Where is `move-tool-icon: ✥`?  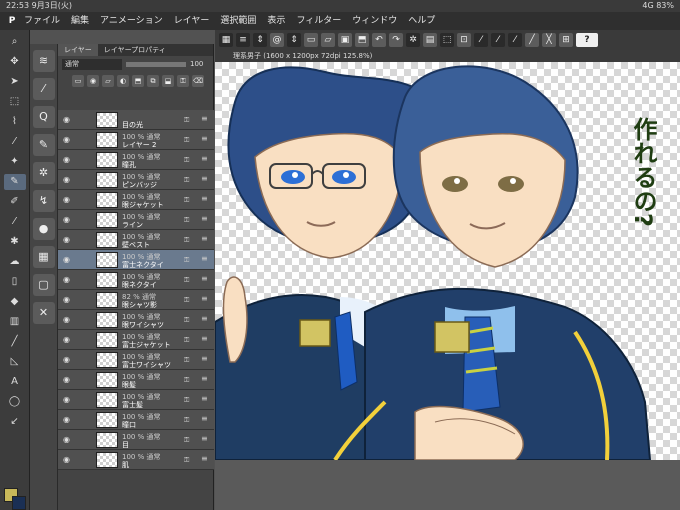
move-tool-icon: ✥ is located at coordinates (15, 62).